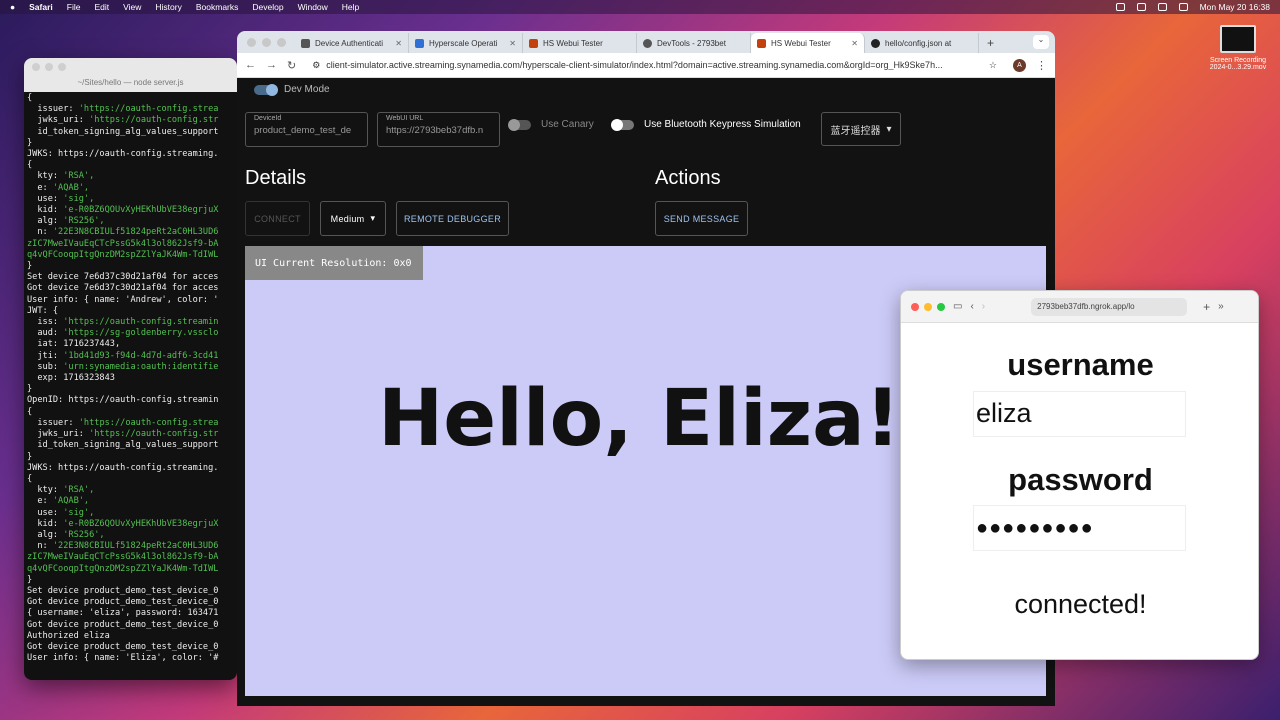 Image resolution: width=1280 pixels, height=720 pixels. I want to click on webui-url-field: WebUI URL https://2793beb37dfb.n, so click(438, 129).